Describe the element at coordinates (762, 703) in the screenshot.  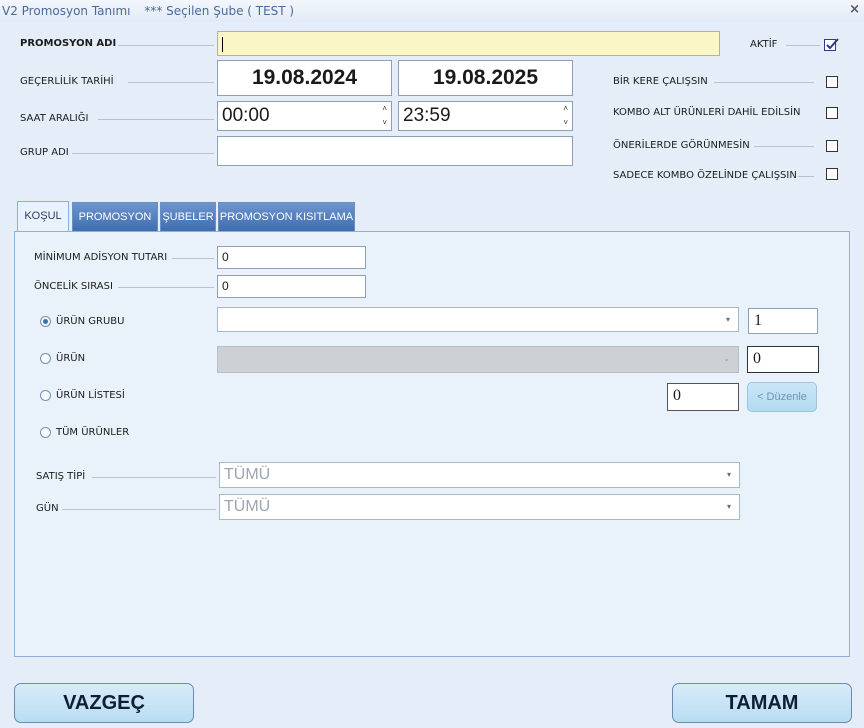
I see `ok-button: TAMAM` at that location.